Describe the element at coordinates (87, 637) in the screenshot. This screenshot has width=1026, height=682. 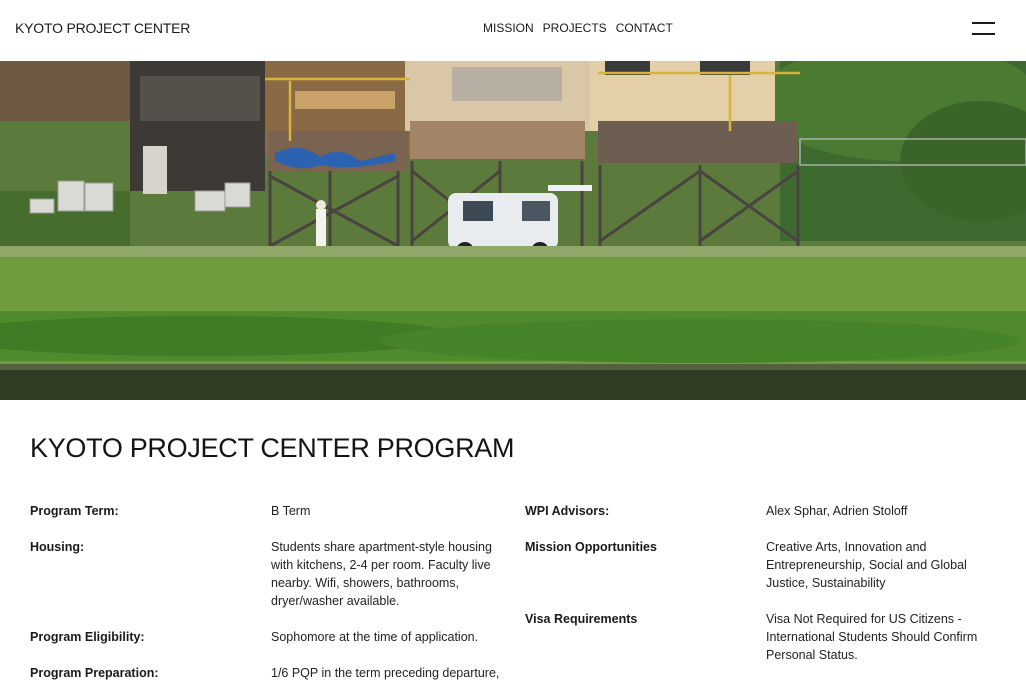
I see `label-program-eligibility: Program Eligibility:` at that location.